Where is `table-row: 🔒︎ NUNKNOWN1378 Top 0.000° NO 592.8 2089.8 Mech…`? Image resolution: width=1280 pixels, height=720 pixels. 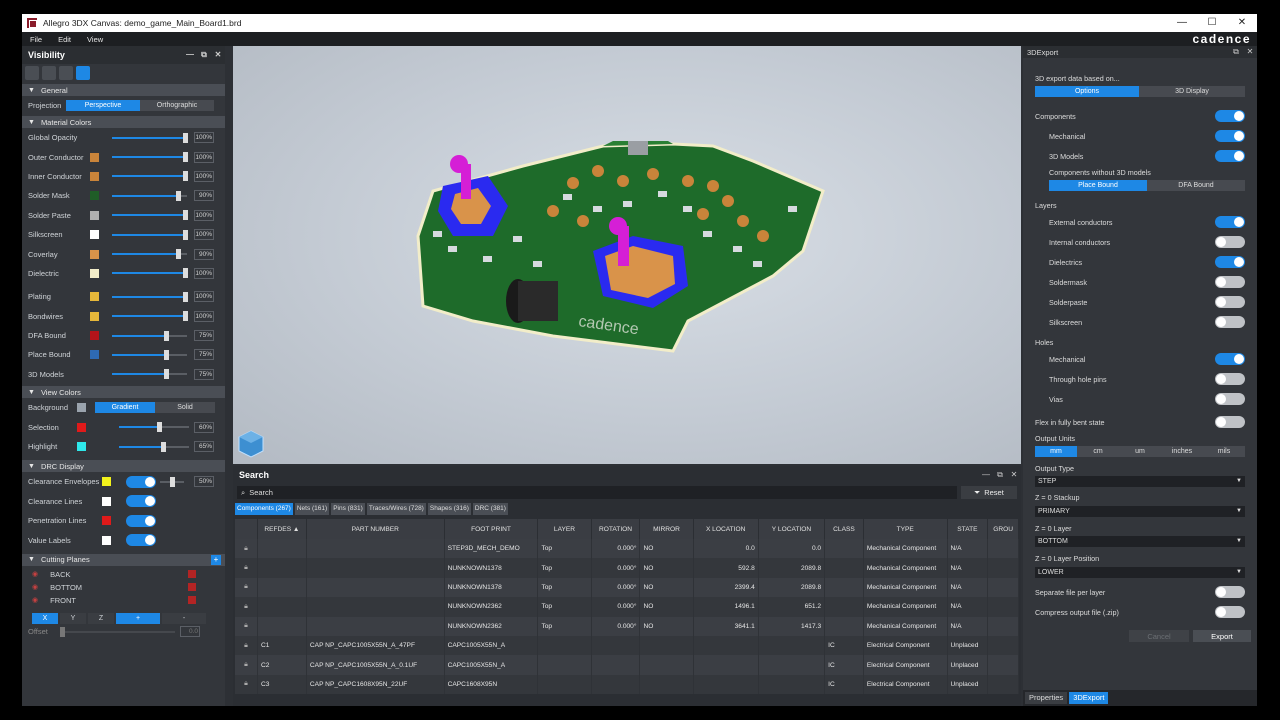 table-row: 🔒︎ NUNKNOWN1378 Top 0.000° NO 592.8 2089.8 Mech… is located at coordinates (627, 568).